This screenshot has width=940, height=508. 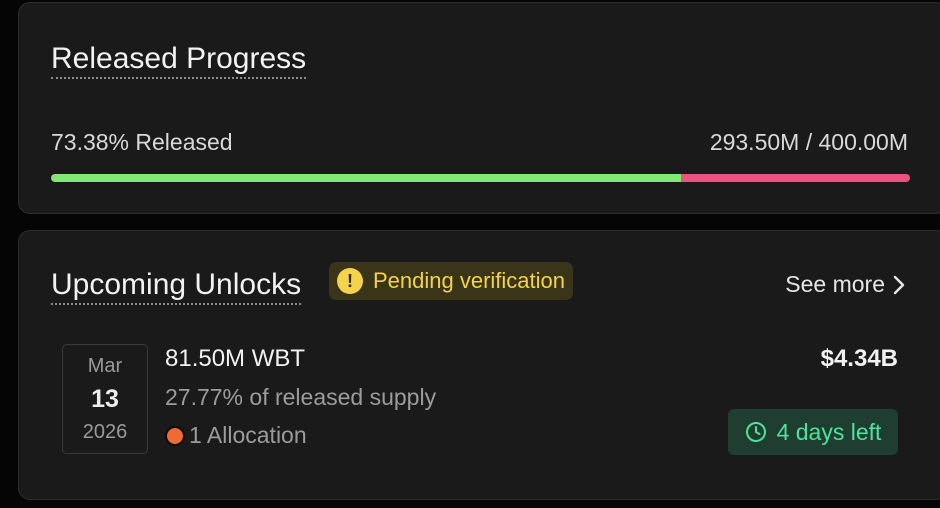 I want to click on allocation-row: 1 Allocation, so click(x=236, y=435).